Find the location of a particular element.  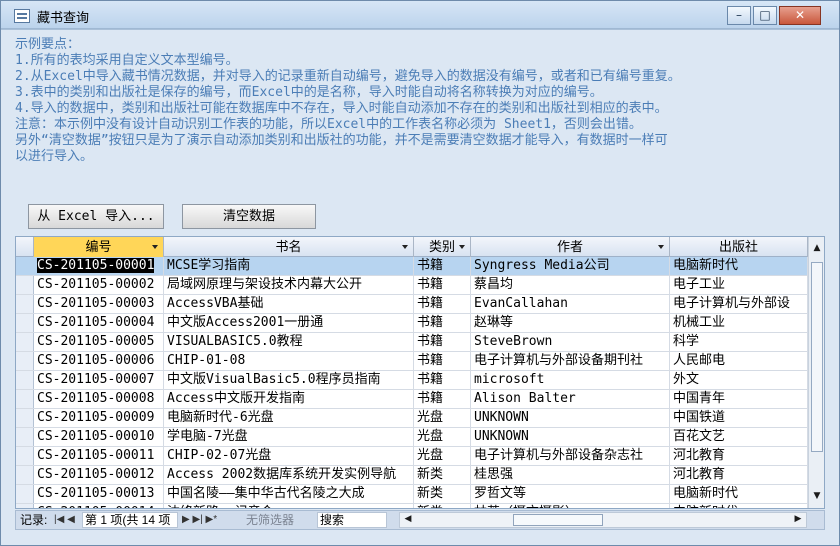

book-title-cell: AccessVBA基础 is located at coordinates (289, 304).